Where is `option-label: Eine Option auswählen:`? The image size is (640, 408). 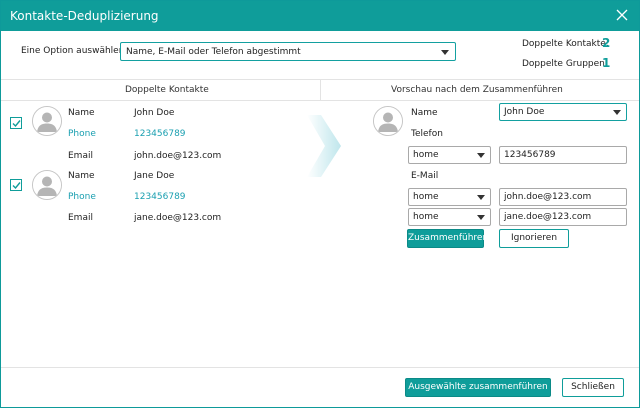 option-label: Eine Option auswählen: is located at coordinates (74, 51).